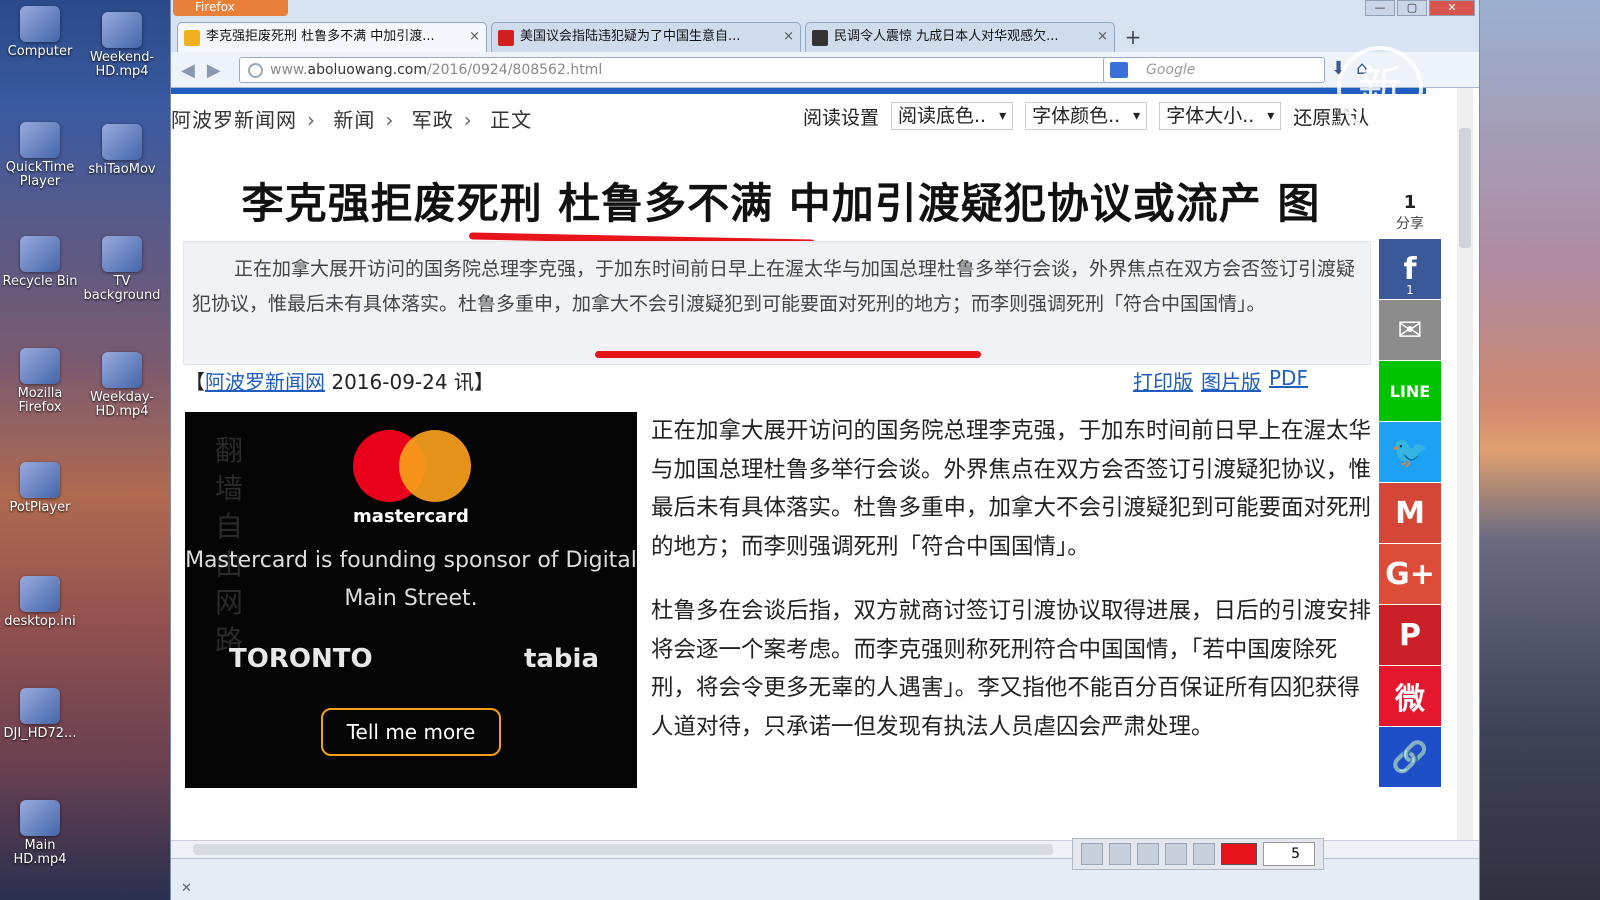 The height and width of the screenshot is (900, 1600). I want to click on twitter-icon: 🐦, so click(1410, 452).